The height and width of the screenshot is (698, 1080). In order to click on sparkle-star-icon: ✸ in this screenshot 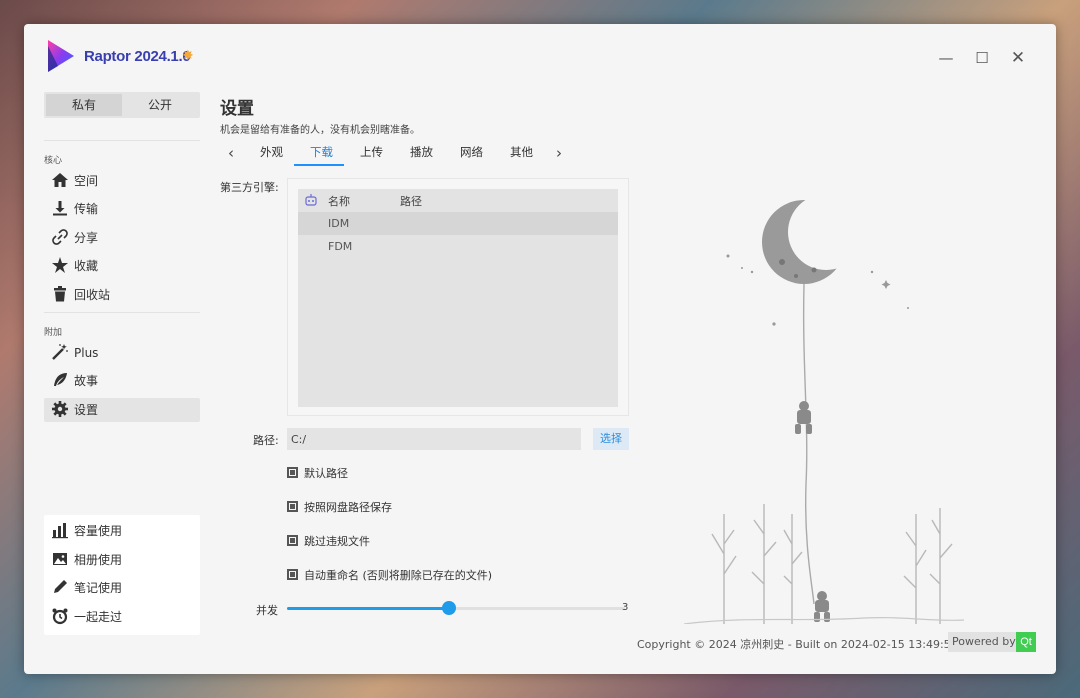, I will do `click(188, 56)`.